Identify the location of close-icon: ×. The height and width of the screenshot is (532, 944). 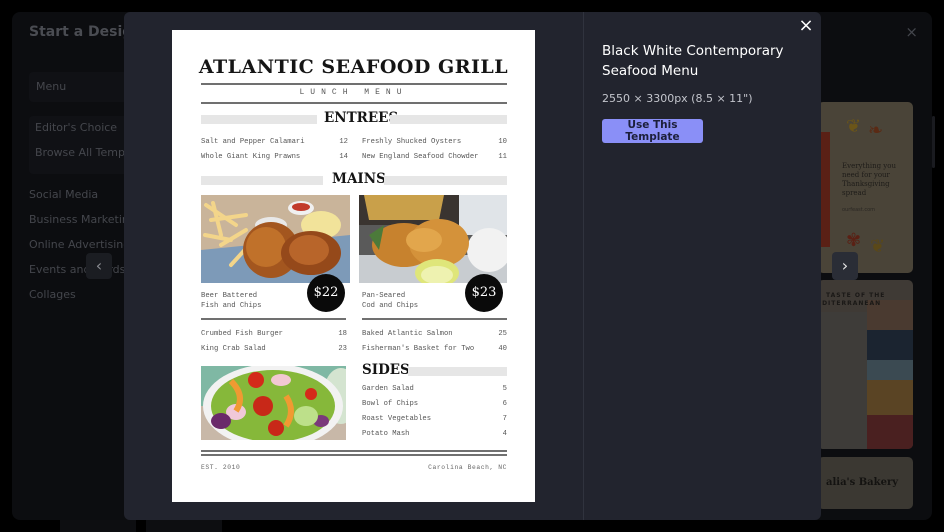
(806, 26).